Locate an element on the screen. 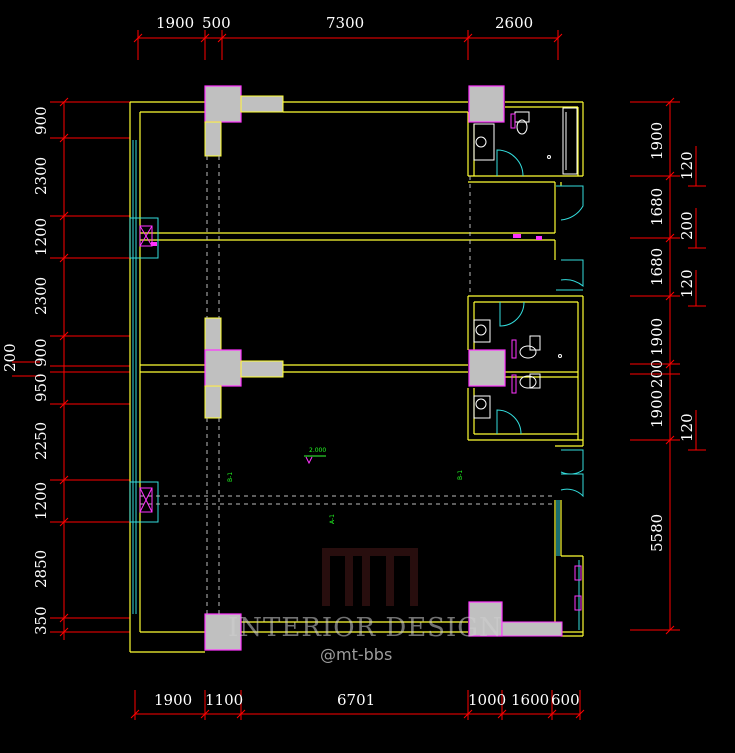  top-dimension-chain: 1900 500 7300 2600 is located at coordinates (348, 37).